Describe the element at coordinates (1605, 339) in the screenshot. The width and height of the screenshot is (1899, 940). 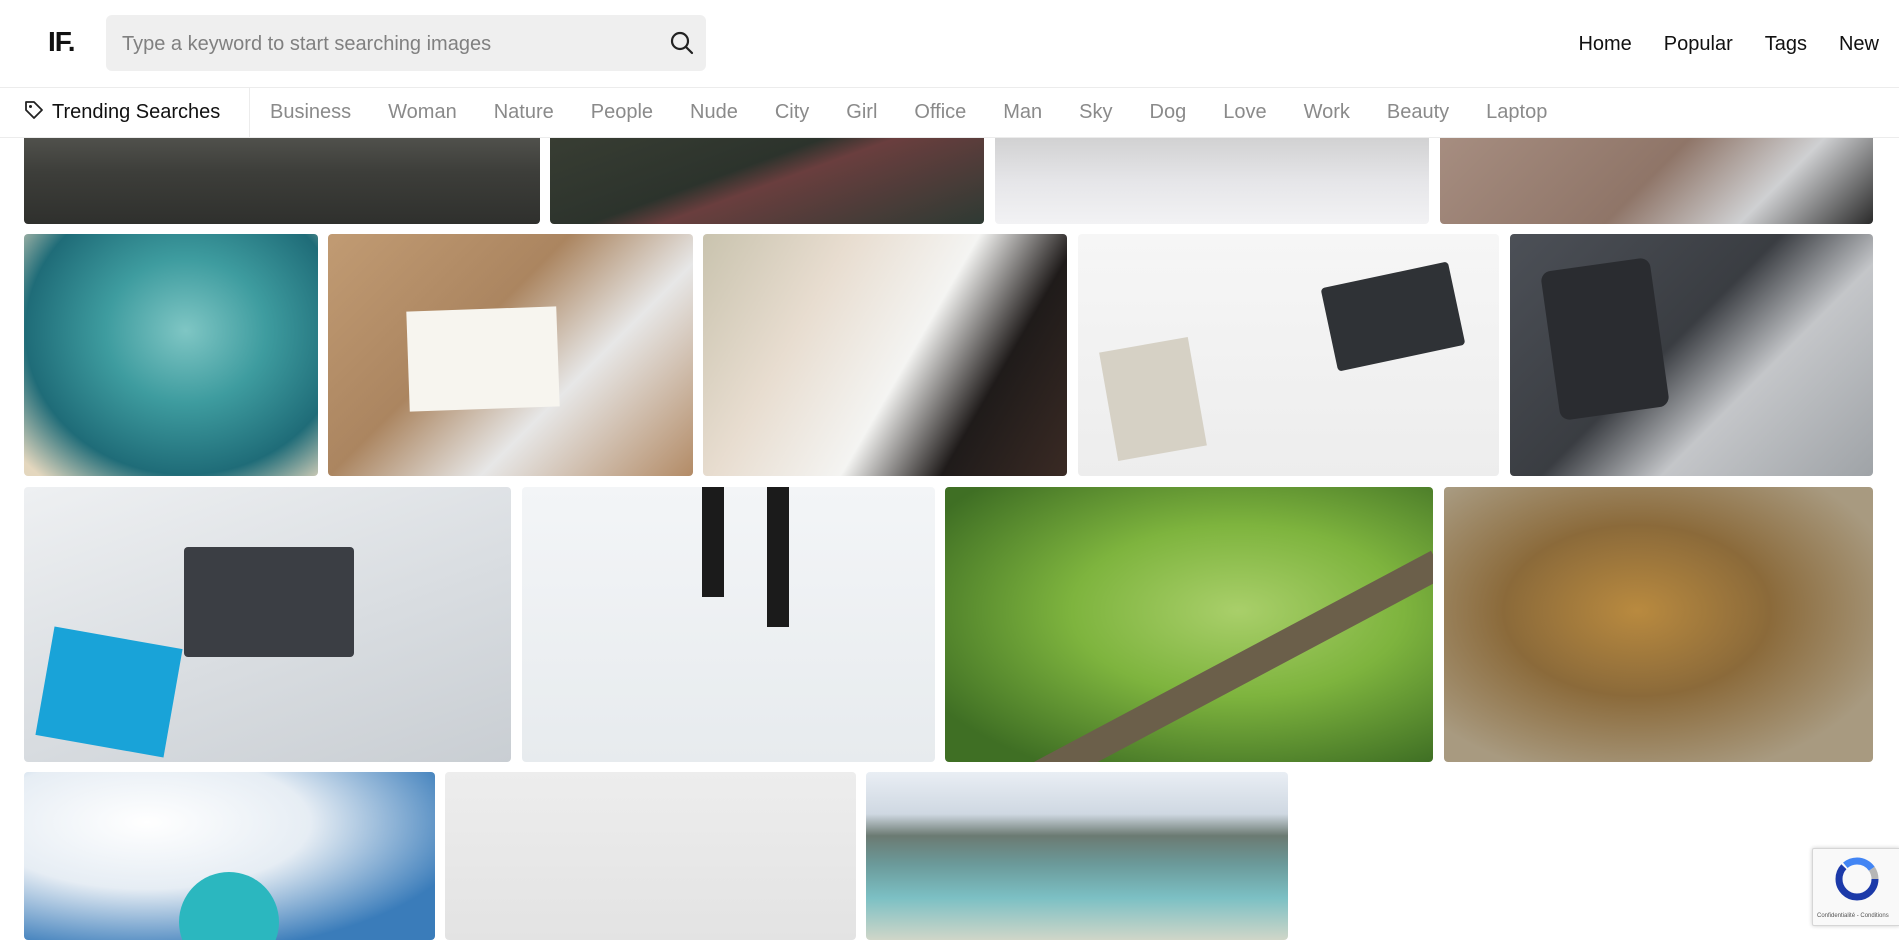
I see `tablet-shape` at that location.